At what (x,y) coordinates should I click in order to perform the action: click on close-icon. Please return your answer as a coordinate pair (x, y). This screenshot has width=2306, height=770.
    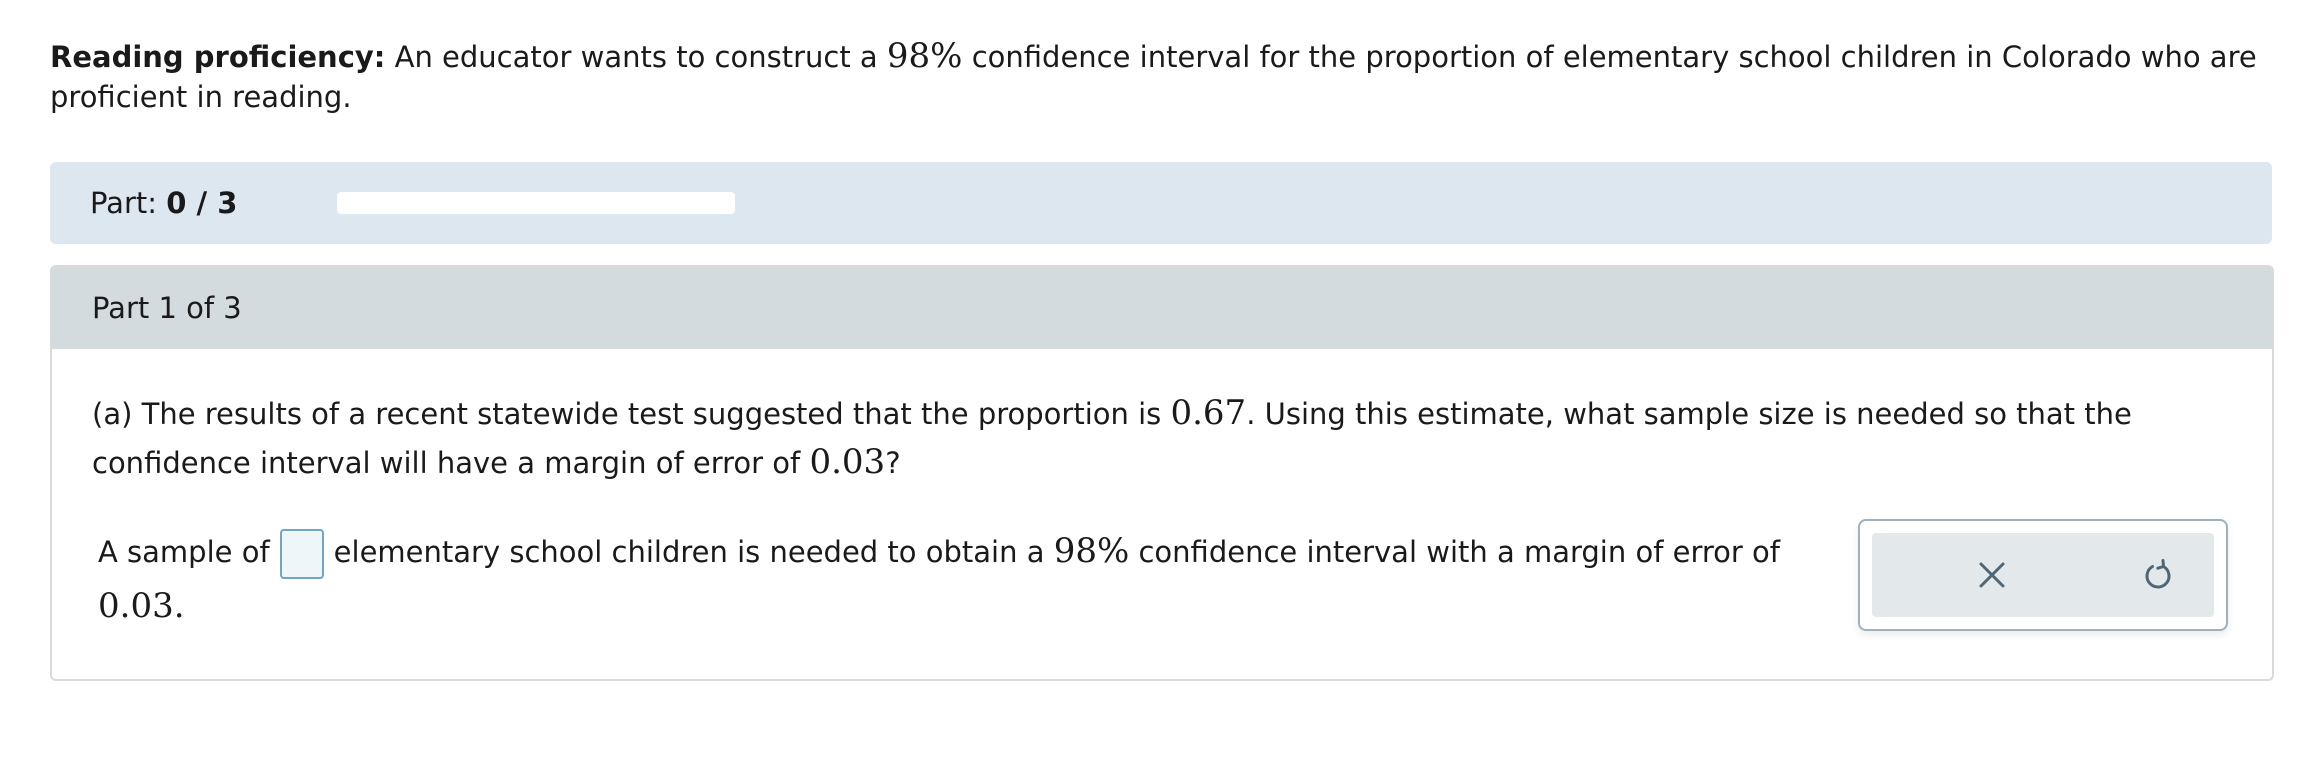
    Looking at the image, I should click on (1992, 575).